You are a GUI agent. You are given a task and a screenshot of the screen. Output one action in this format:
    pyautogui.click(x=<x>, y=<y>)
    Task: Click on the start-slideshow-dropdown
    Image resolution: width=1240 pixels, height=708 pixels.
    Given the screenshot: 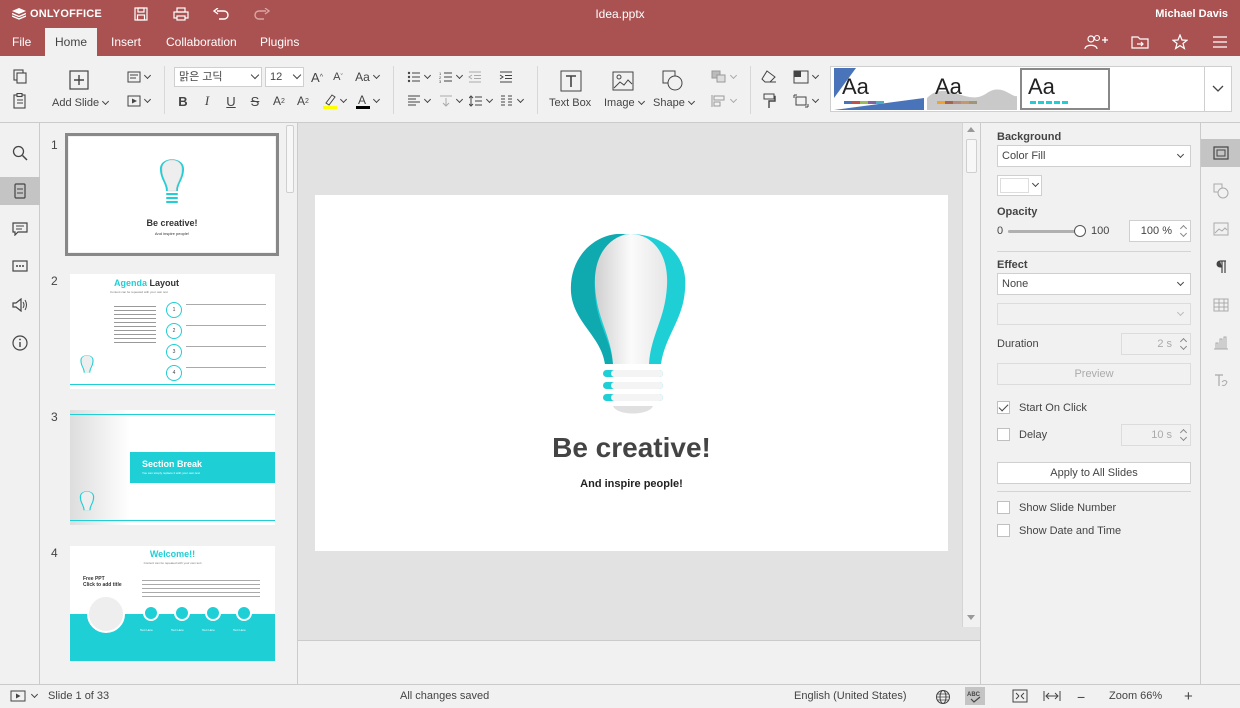 What is the action you would take?
    pyautogui.click(x=138, y=101)
    